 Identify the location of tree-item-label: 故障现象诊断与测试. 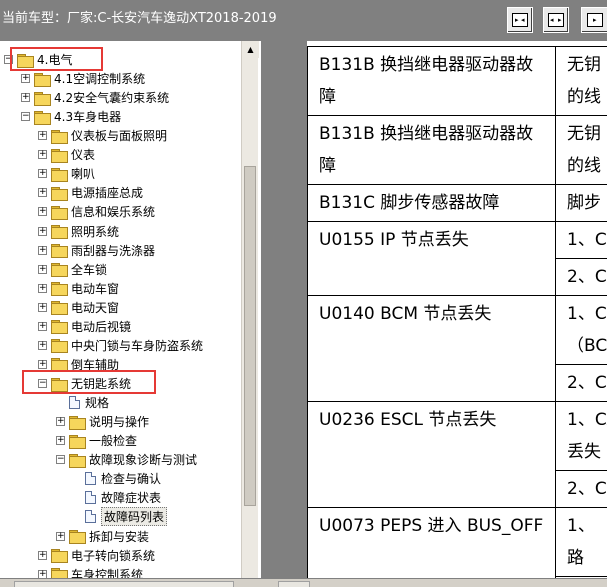
(143, 459).